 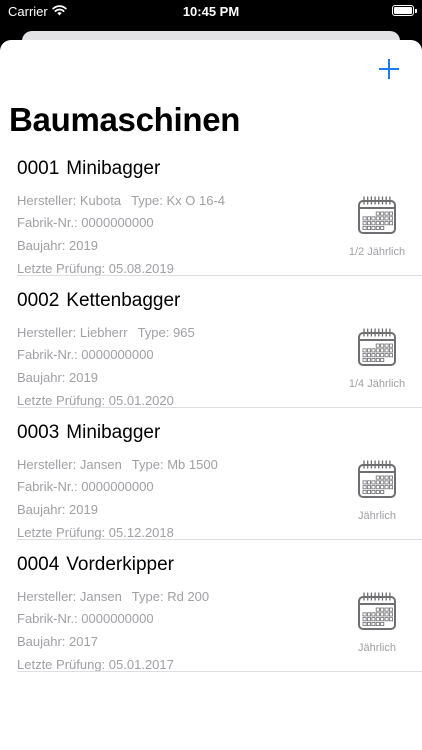 What do you see at coordinates (389, 69) in the screenshot?
I see `add-machine-button` at bounding box center [389, 69].